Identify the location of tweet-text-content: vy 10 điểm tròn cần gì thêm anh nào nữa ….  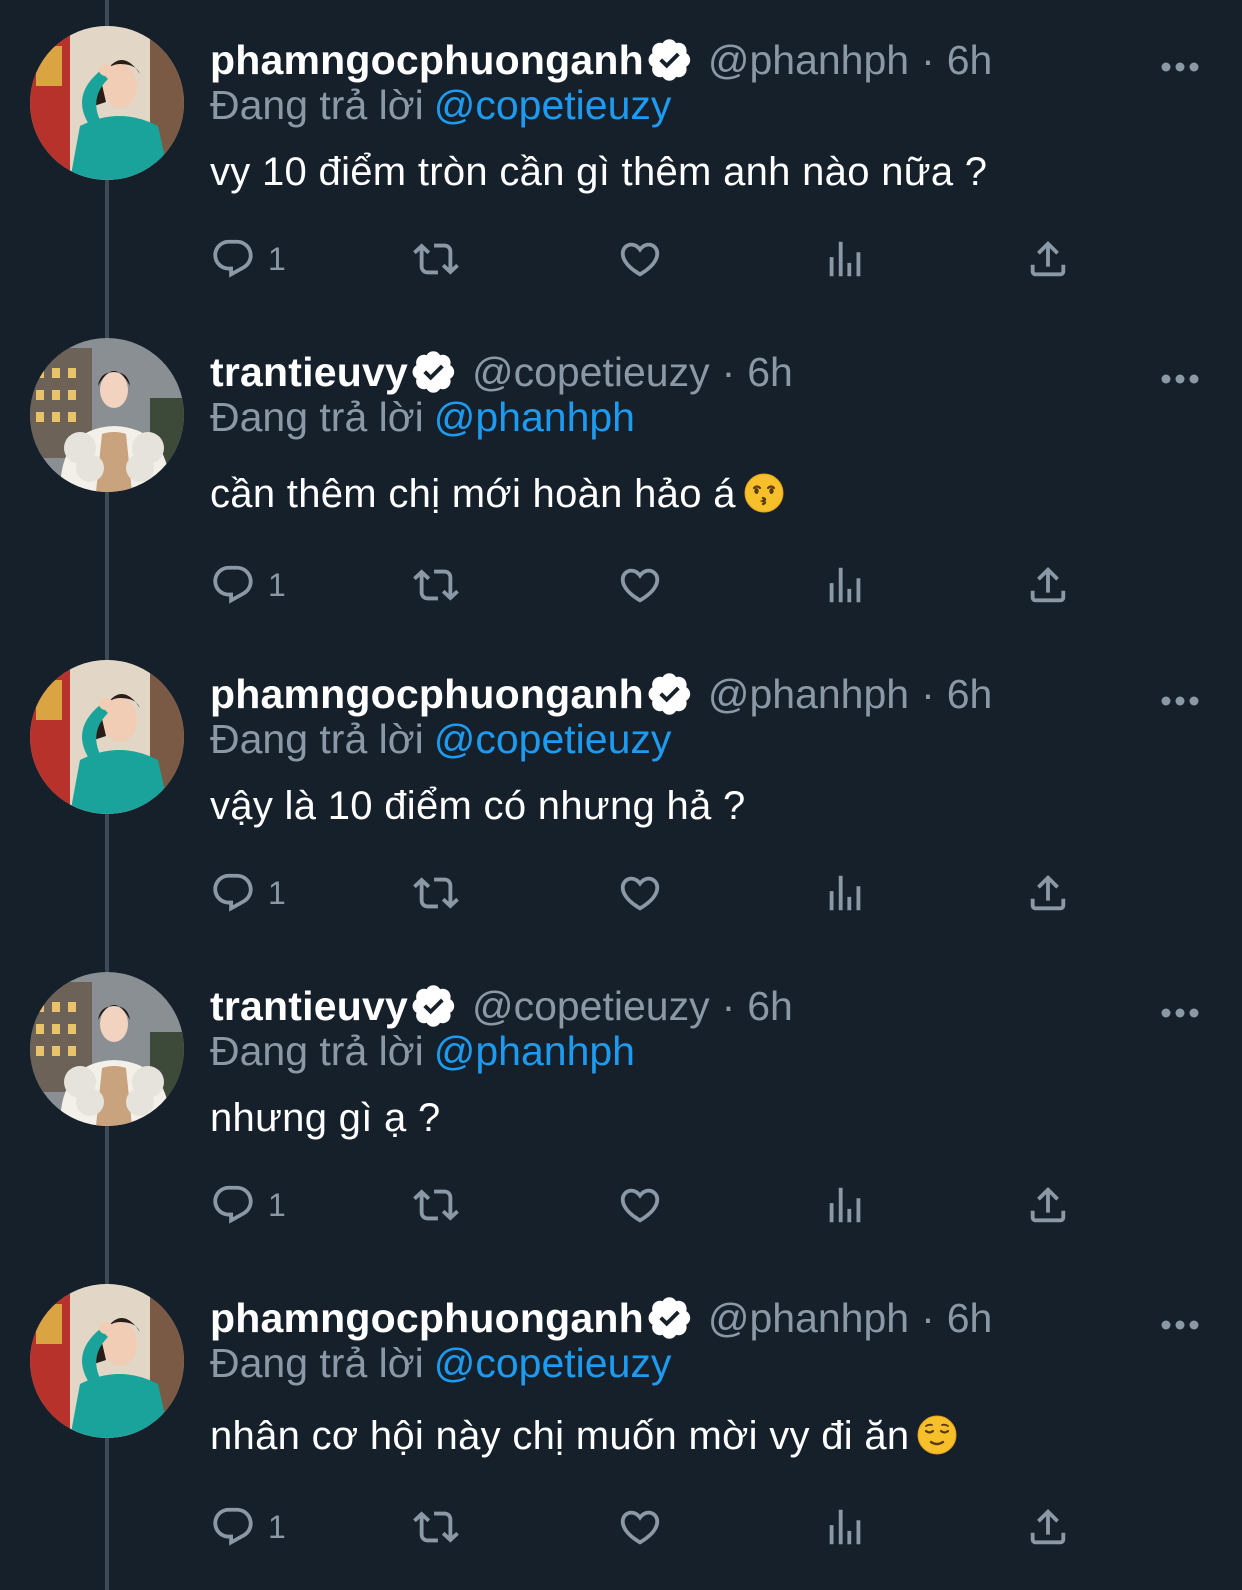
(599, 172).